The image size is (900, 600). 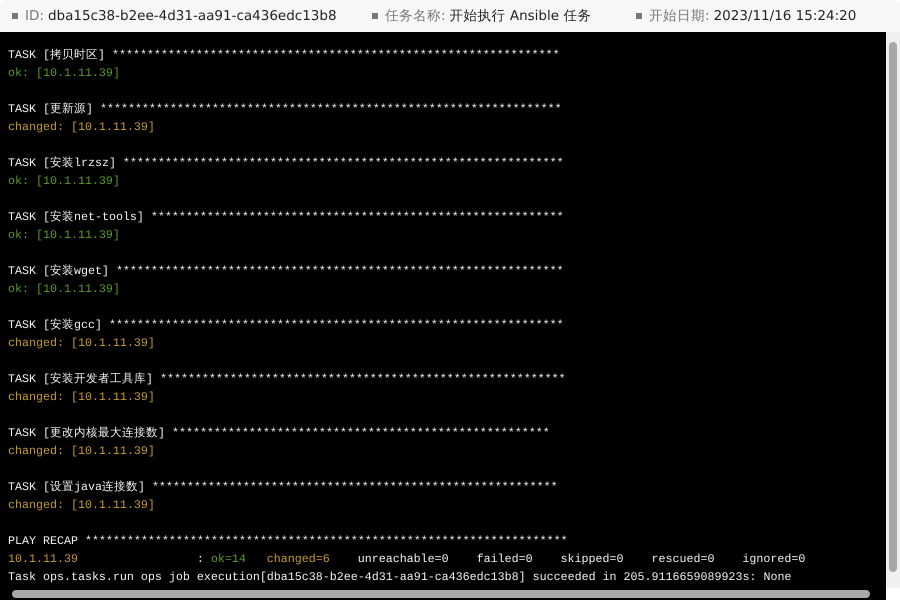 I want to click on recap-header: PLAY RECAP *********************************************************************, so click(x=288, y=541).